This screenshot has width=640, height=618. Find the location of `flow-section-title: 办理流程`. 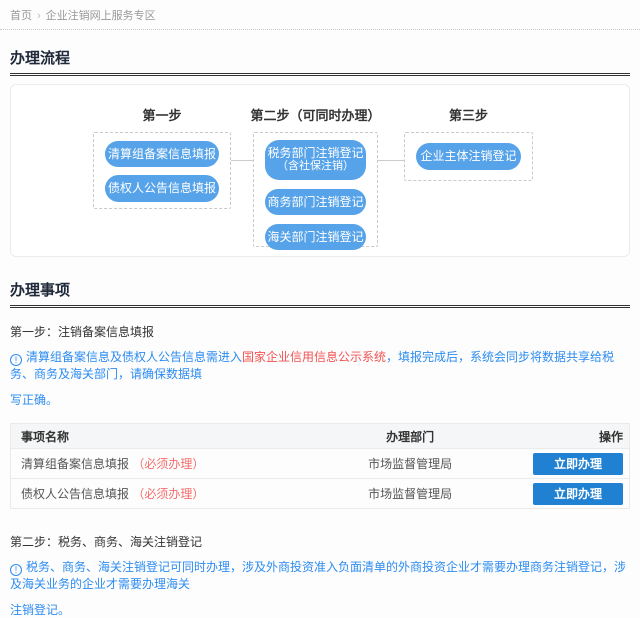

flow-section-title: 办理流程 is located at coordinates (320, 61).